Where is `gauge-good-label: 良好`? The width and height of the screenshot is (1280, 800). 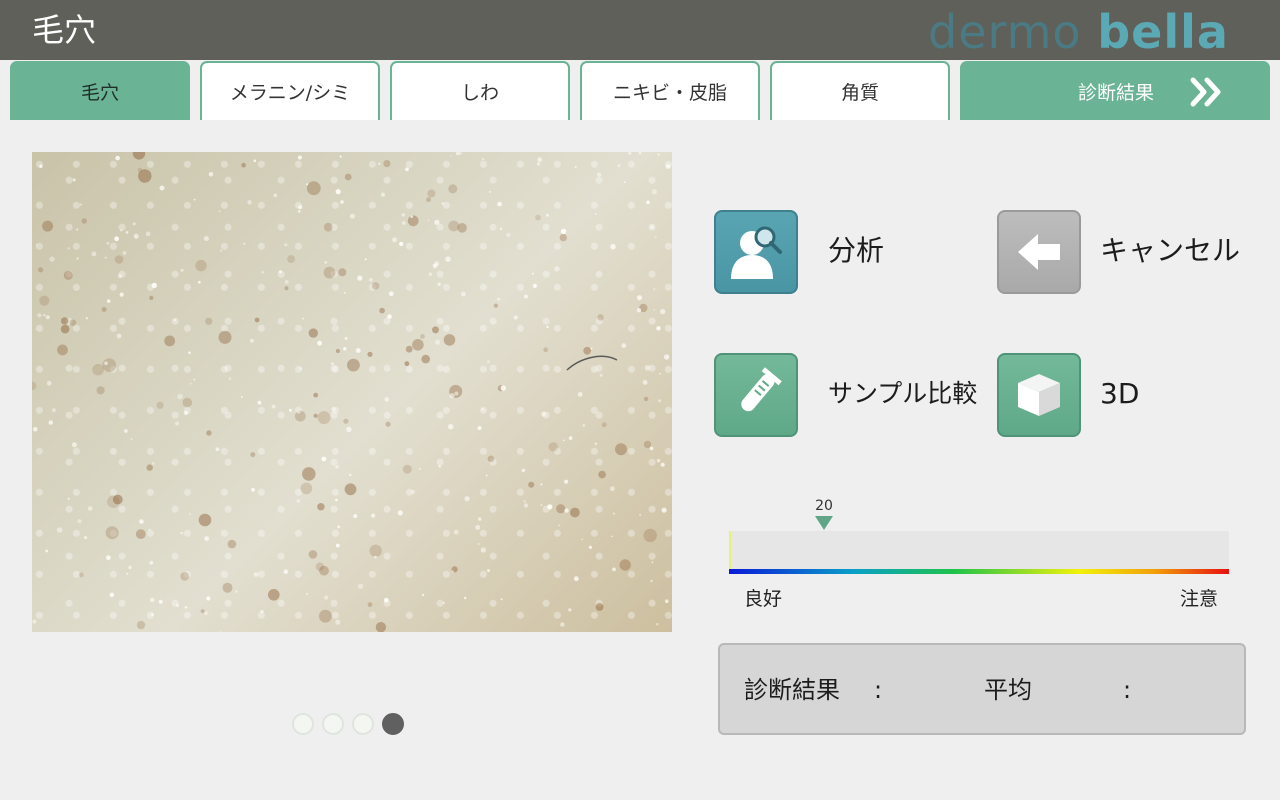 gauge-good-label: 良好 is located at coordinates (763, 599).